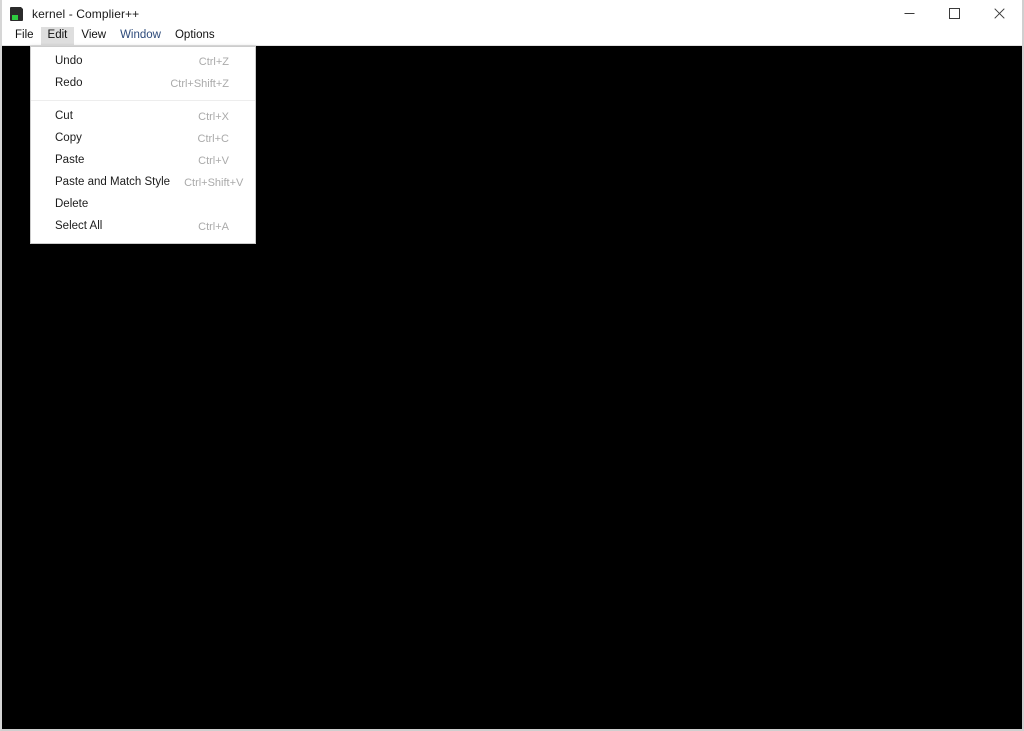 Image resolution: width=1024 pixels, height=731 pixels. Describe the element at coordinates (199, 83) in the screenshot. I see `menu-item-redo-shortcut: Ctrl+Shift+Z` at that location.